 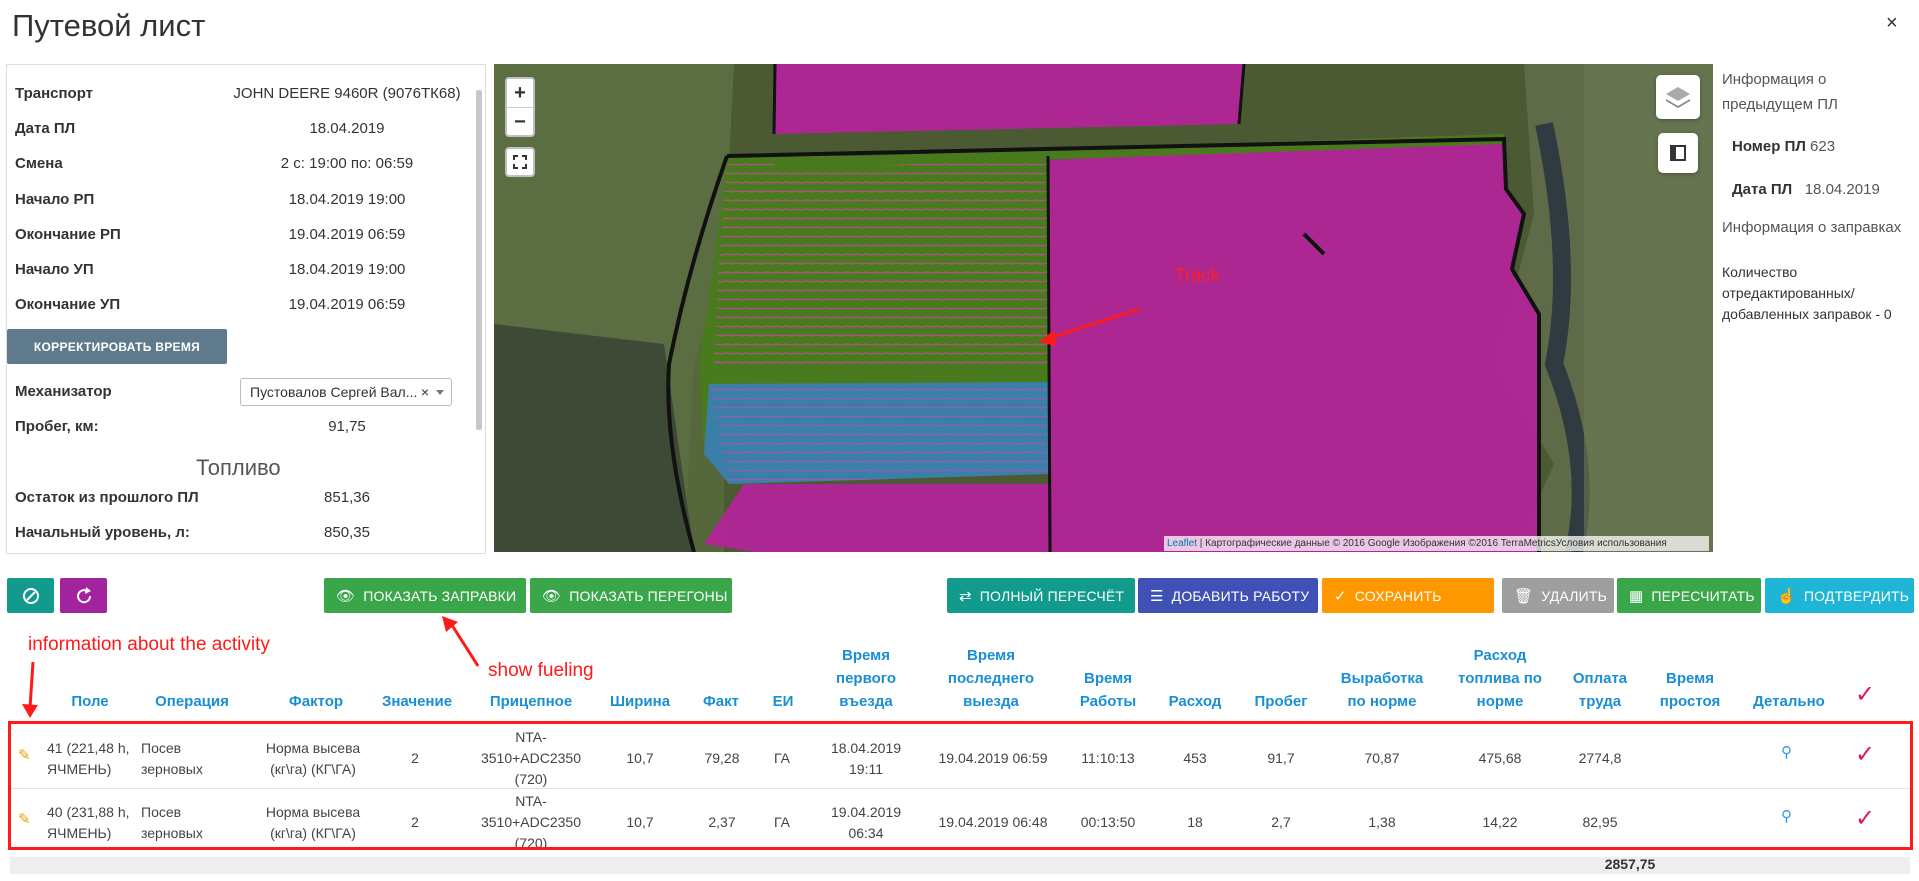 I want to click on col-last-exit: Время последнего выезда, so click(x=991, y=678).